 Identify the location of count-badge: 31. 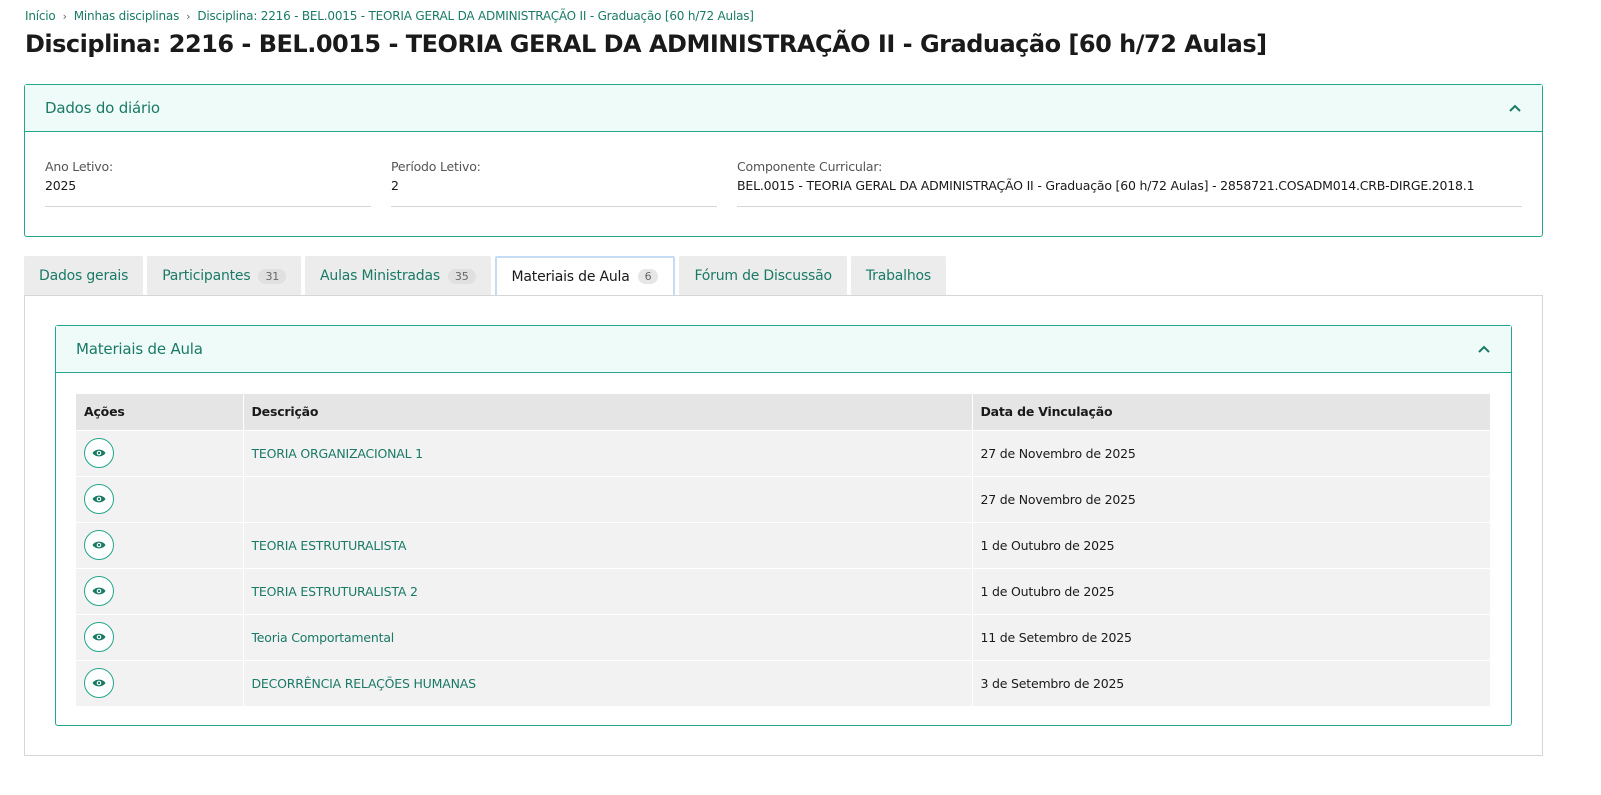
(272, 276).